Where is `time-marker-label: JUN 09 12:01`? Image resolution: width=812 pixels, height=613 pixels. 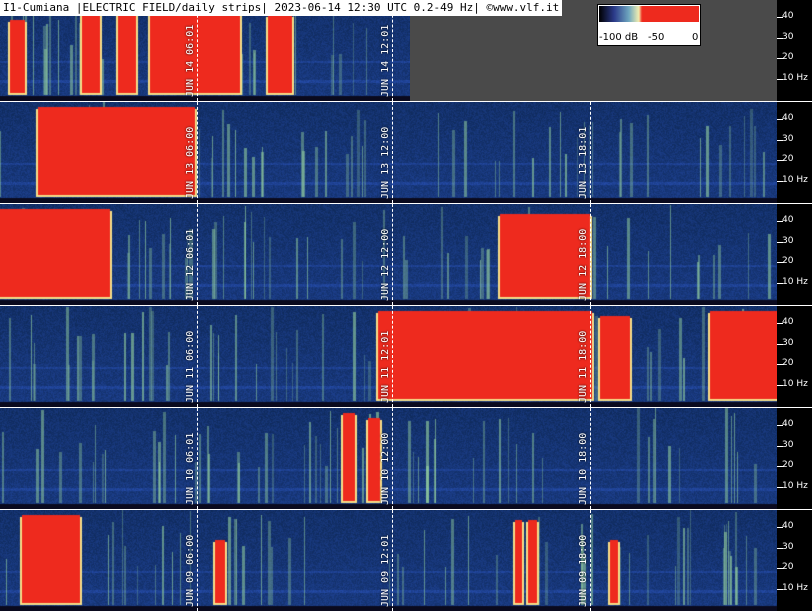
time-marker-label: JUN 09 12:01 is located at coordinates (385, 570).